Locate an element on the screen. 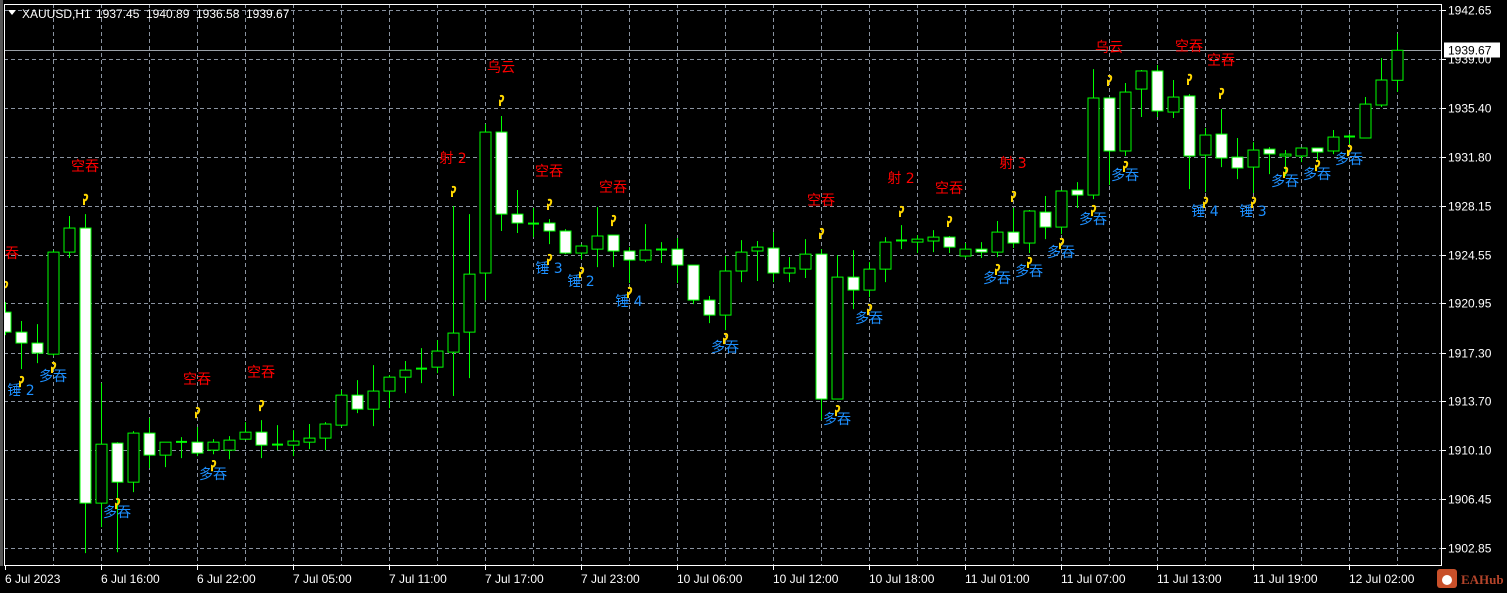 This screenshot has width=1507, height=593. signal-label: 射 2 is located at coordinates (452, 159).